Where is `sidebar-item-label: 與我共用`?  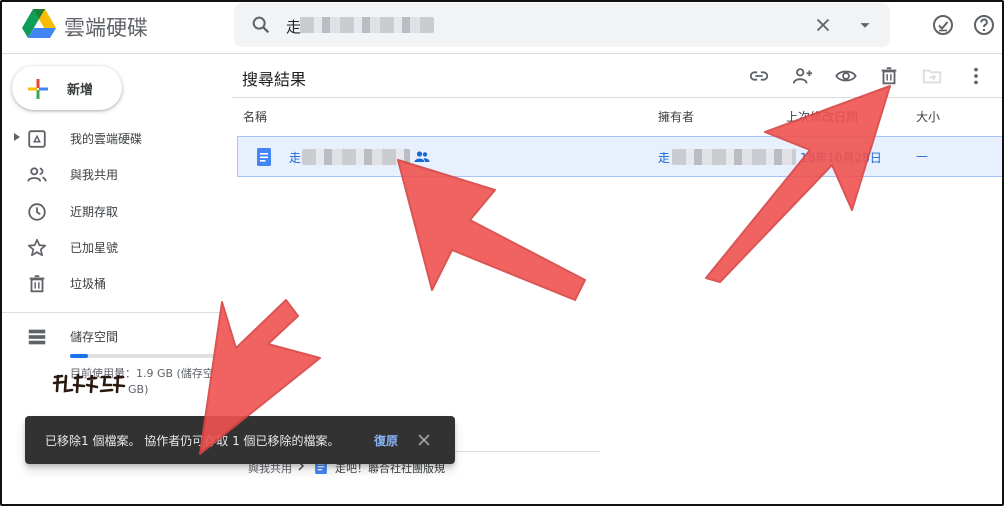 sidebar-item-label: 與我共用 is located at coordinates (94, 175).